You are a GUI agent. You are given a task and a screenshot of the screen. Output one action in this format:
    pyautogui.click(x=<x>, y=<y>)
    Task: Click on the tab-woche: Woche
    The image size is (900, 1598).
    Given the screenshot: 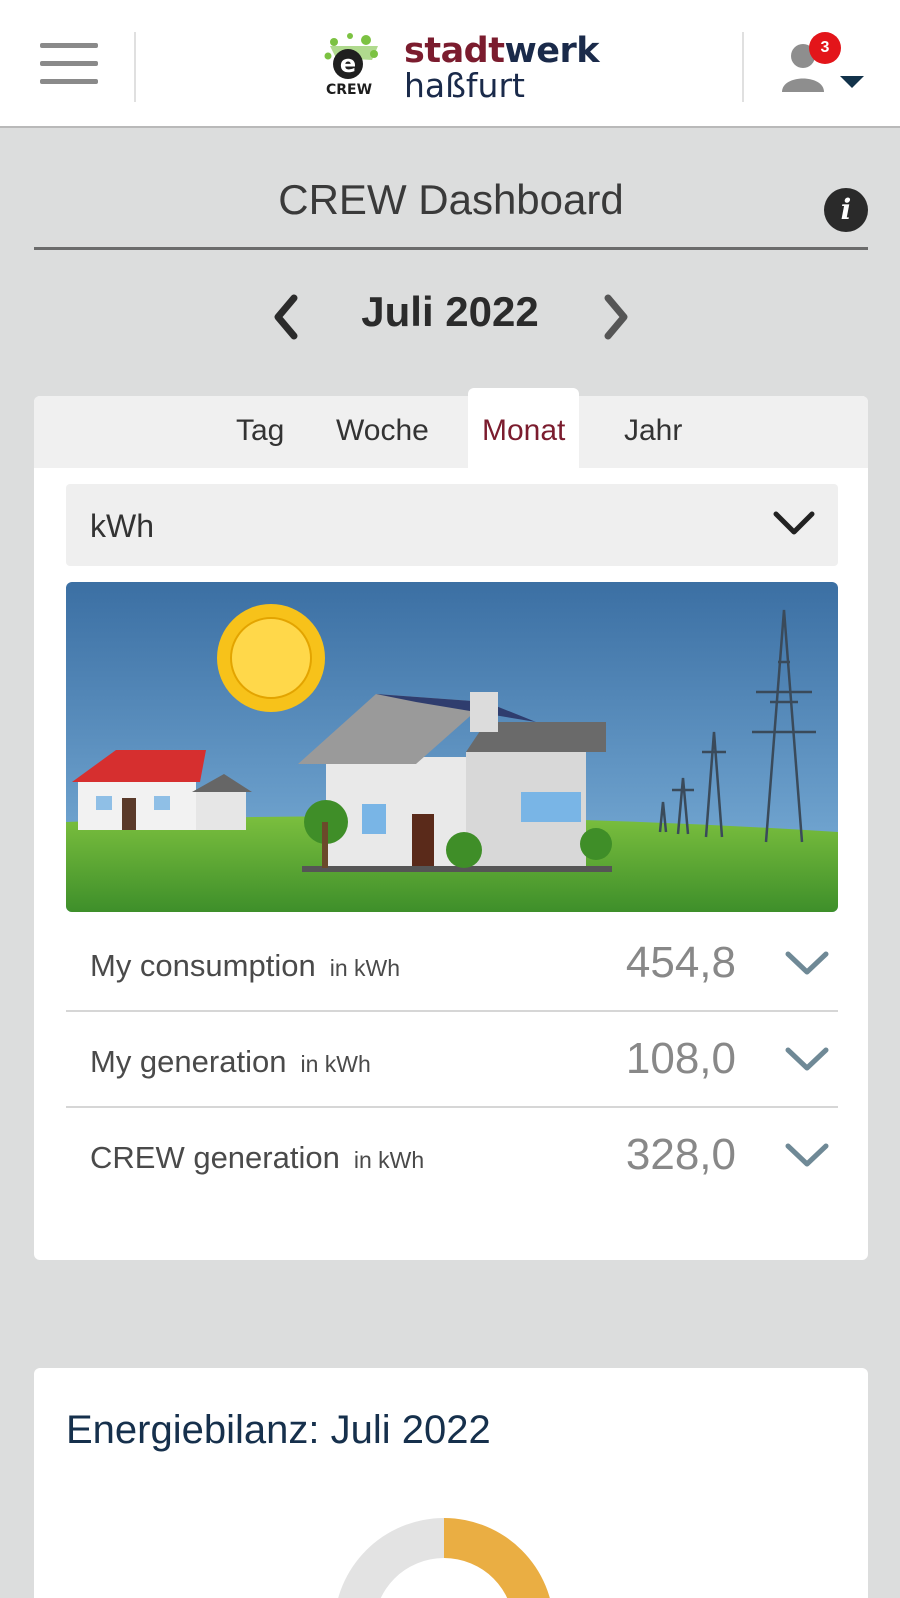 What is the action you would take?
    pyautogui.click(x=382, y=431)
    